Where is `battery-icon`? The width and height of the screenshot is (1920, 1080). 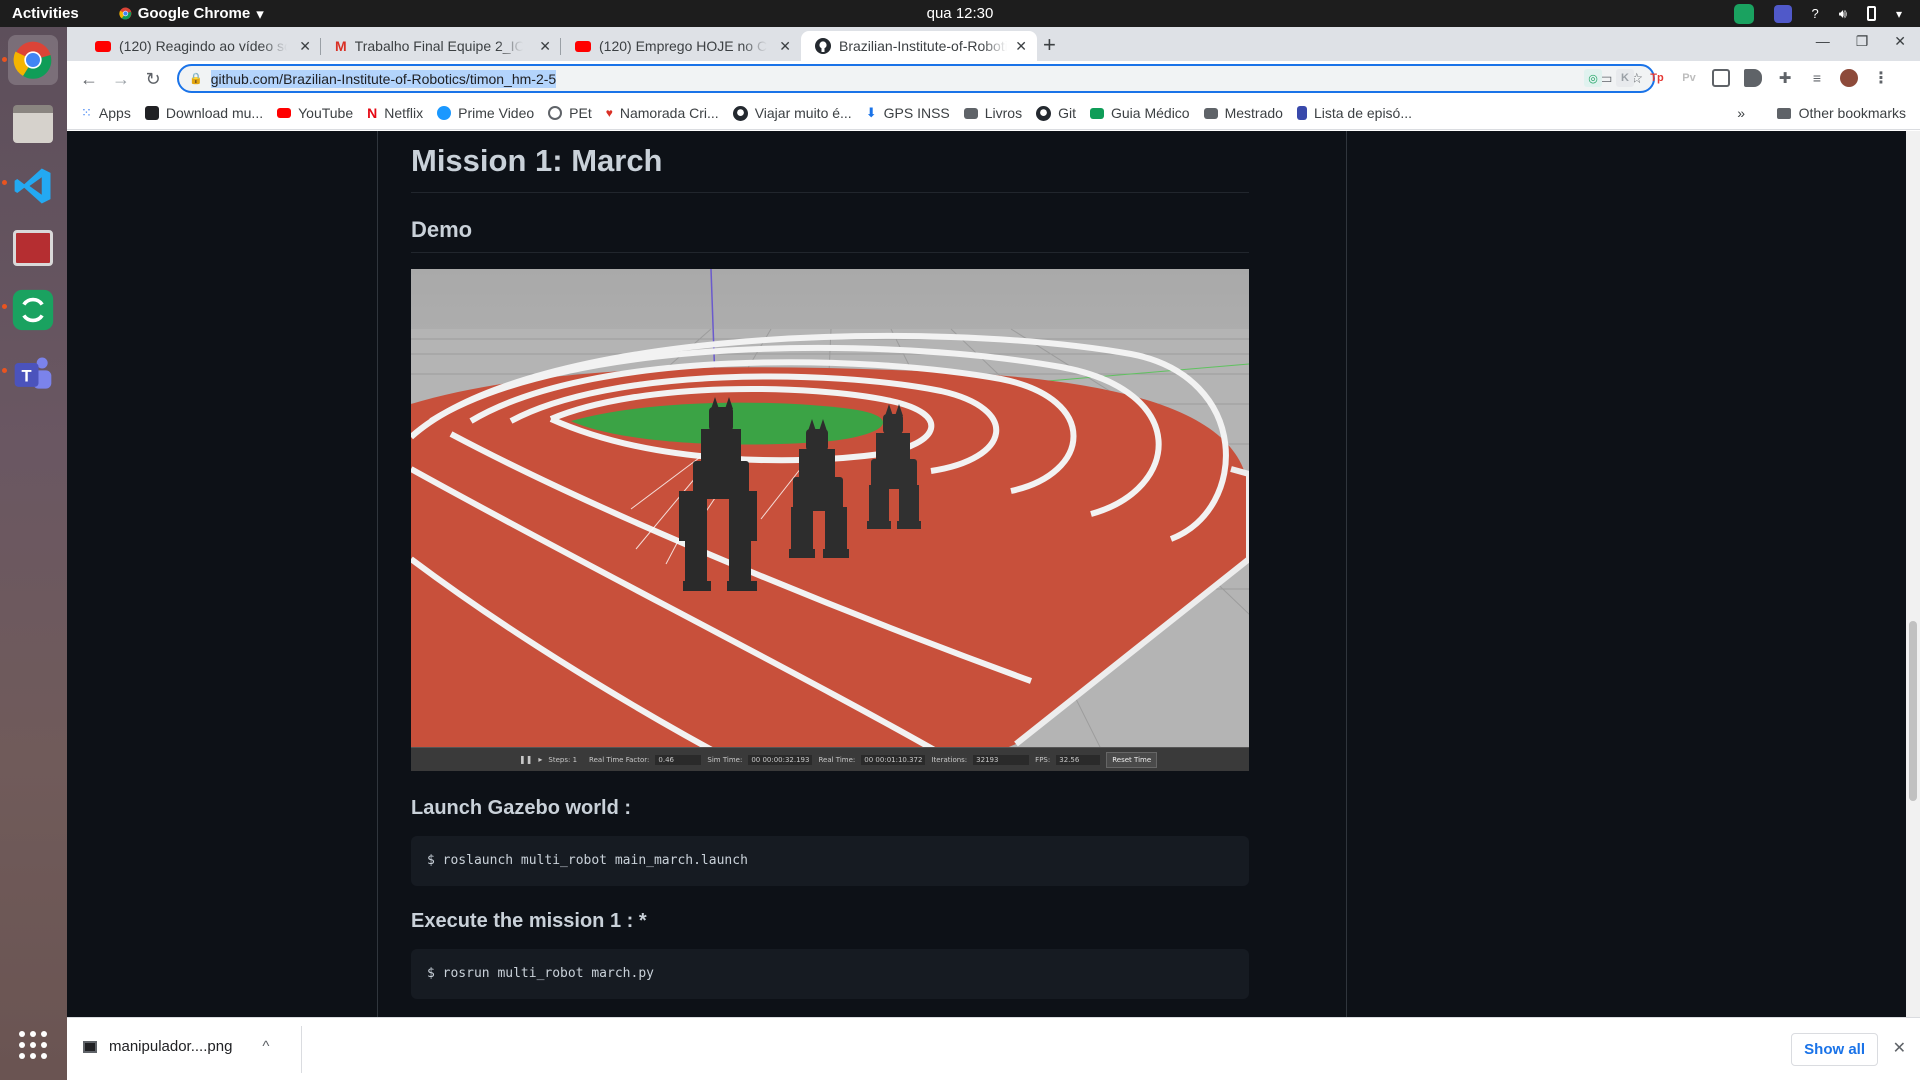 battery-icon is located at coordinates (1871, 13).